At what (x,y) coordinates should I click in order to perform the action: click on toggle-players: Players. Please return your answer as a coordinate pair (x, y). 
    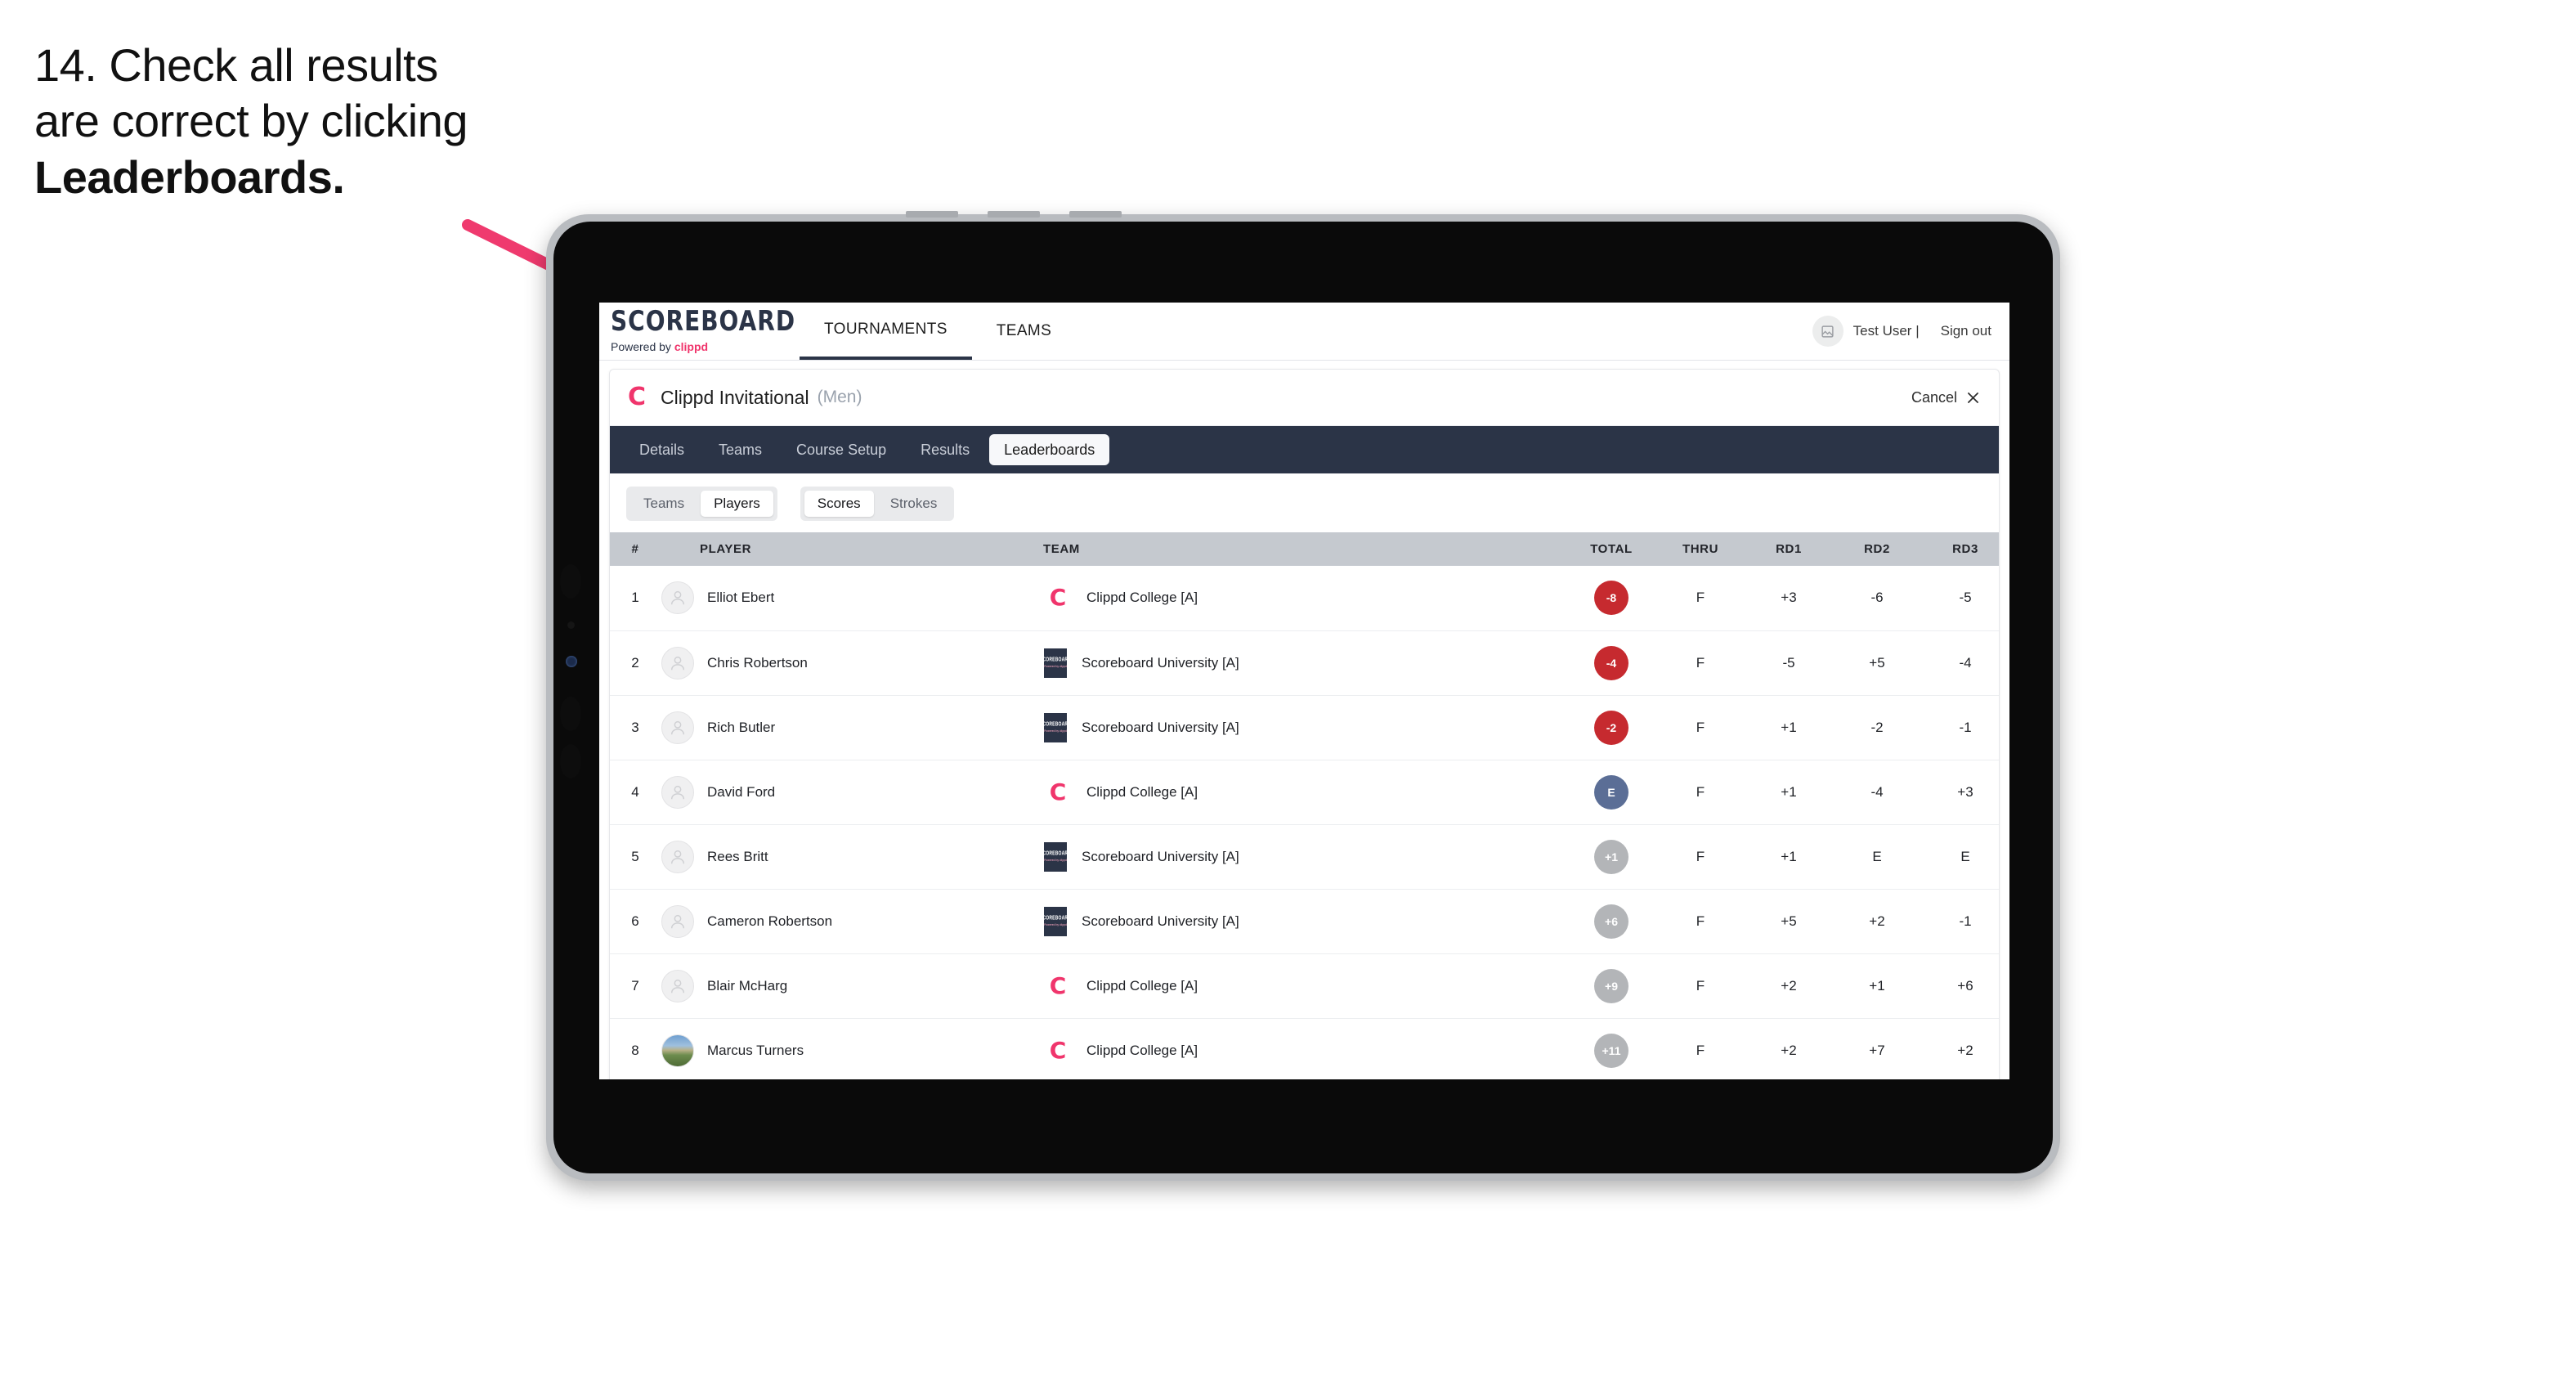
    Looking at the image, I should click on (737, 504).